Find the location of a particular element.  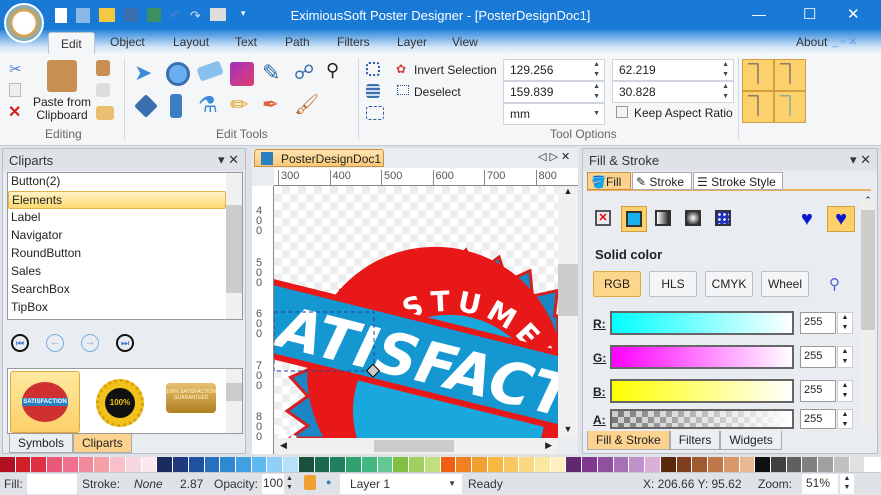

fill-swatch is located at coordinates (52, 484).